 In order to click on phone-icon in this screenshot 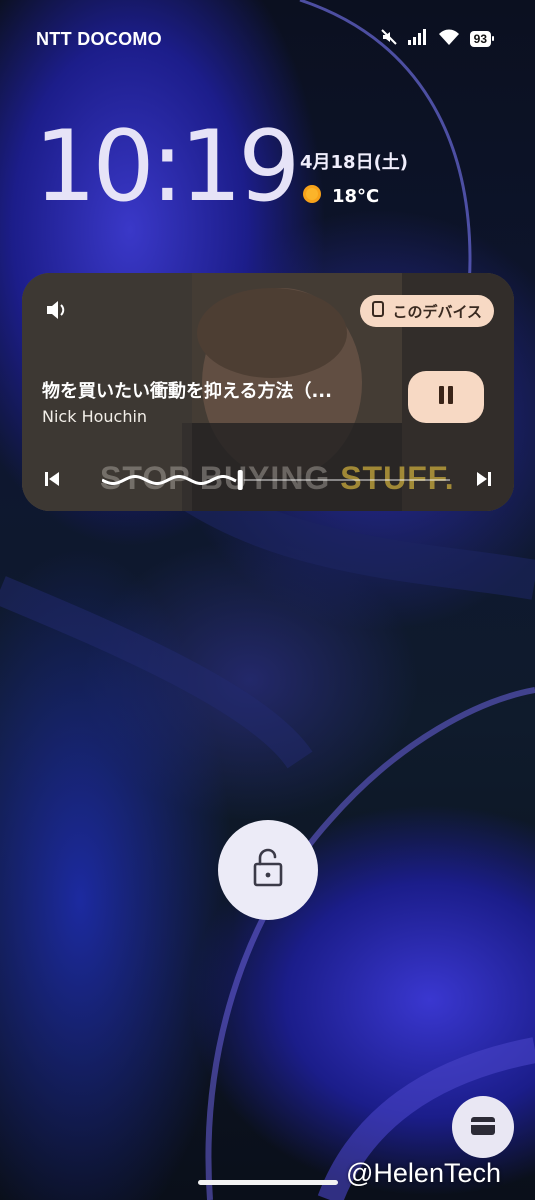, I will do `click(378, 311)`.